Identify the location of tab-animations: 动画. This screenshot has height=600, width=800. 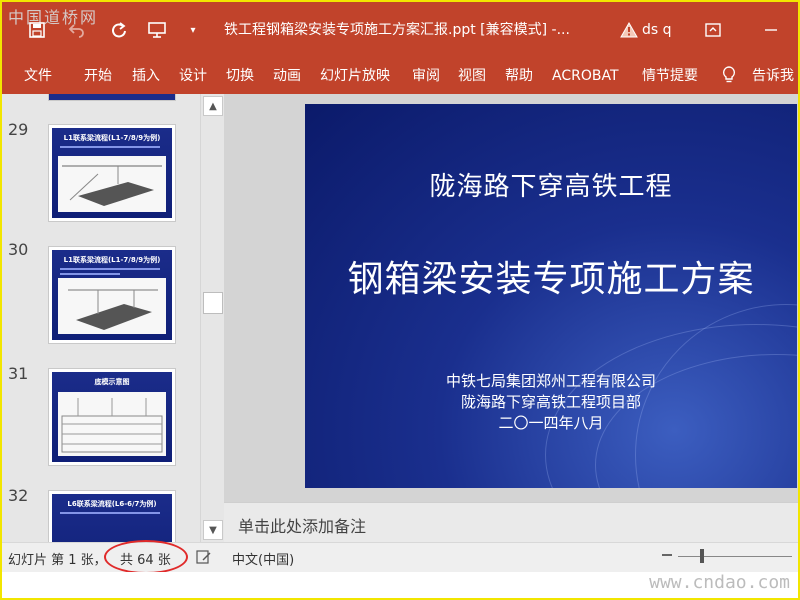
(287, 76).